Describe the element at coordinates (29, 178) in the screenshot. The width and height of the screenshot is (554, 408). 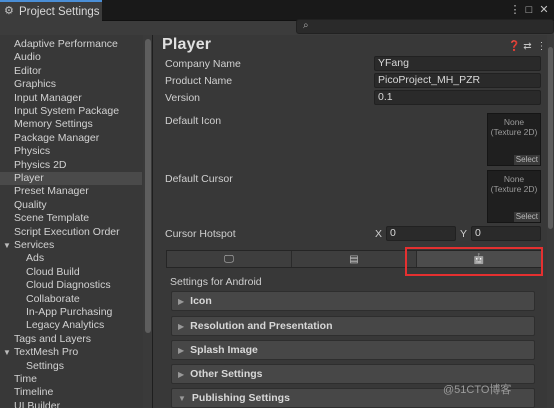
I see `sidebar-item-label: Player` at that location.